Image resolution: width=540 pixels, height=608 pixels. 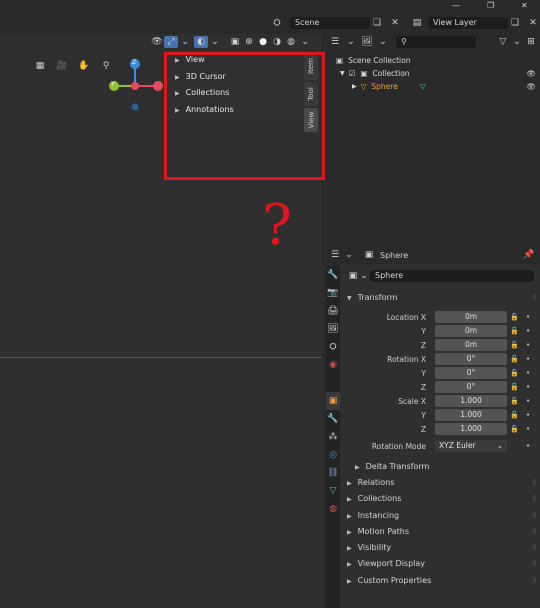 I want to click on camera-icon: 🎥, so click(x=62, y=66).